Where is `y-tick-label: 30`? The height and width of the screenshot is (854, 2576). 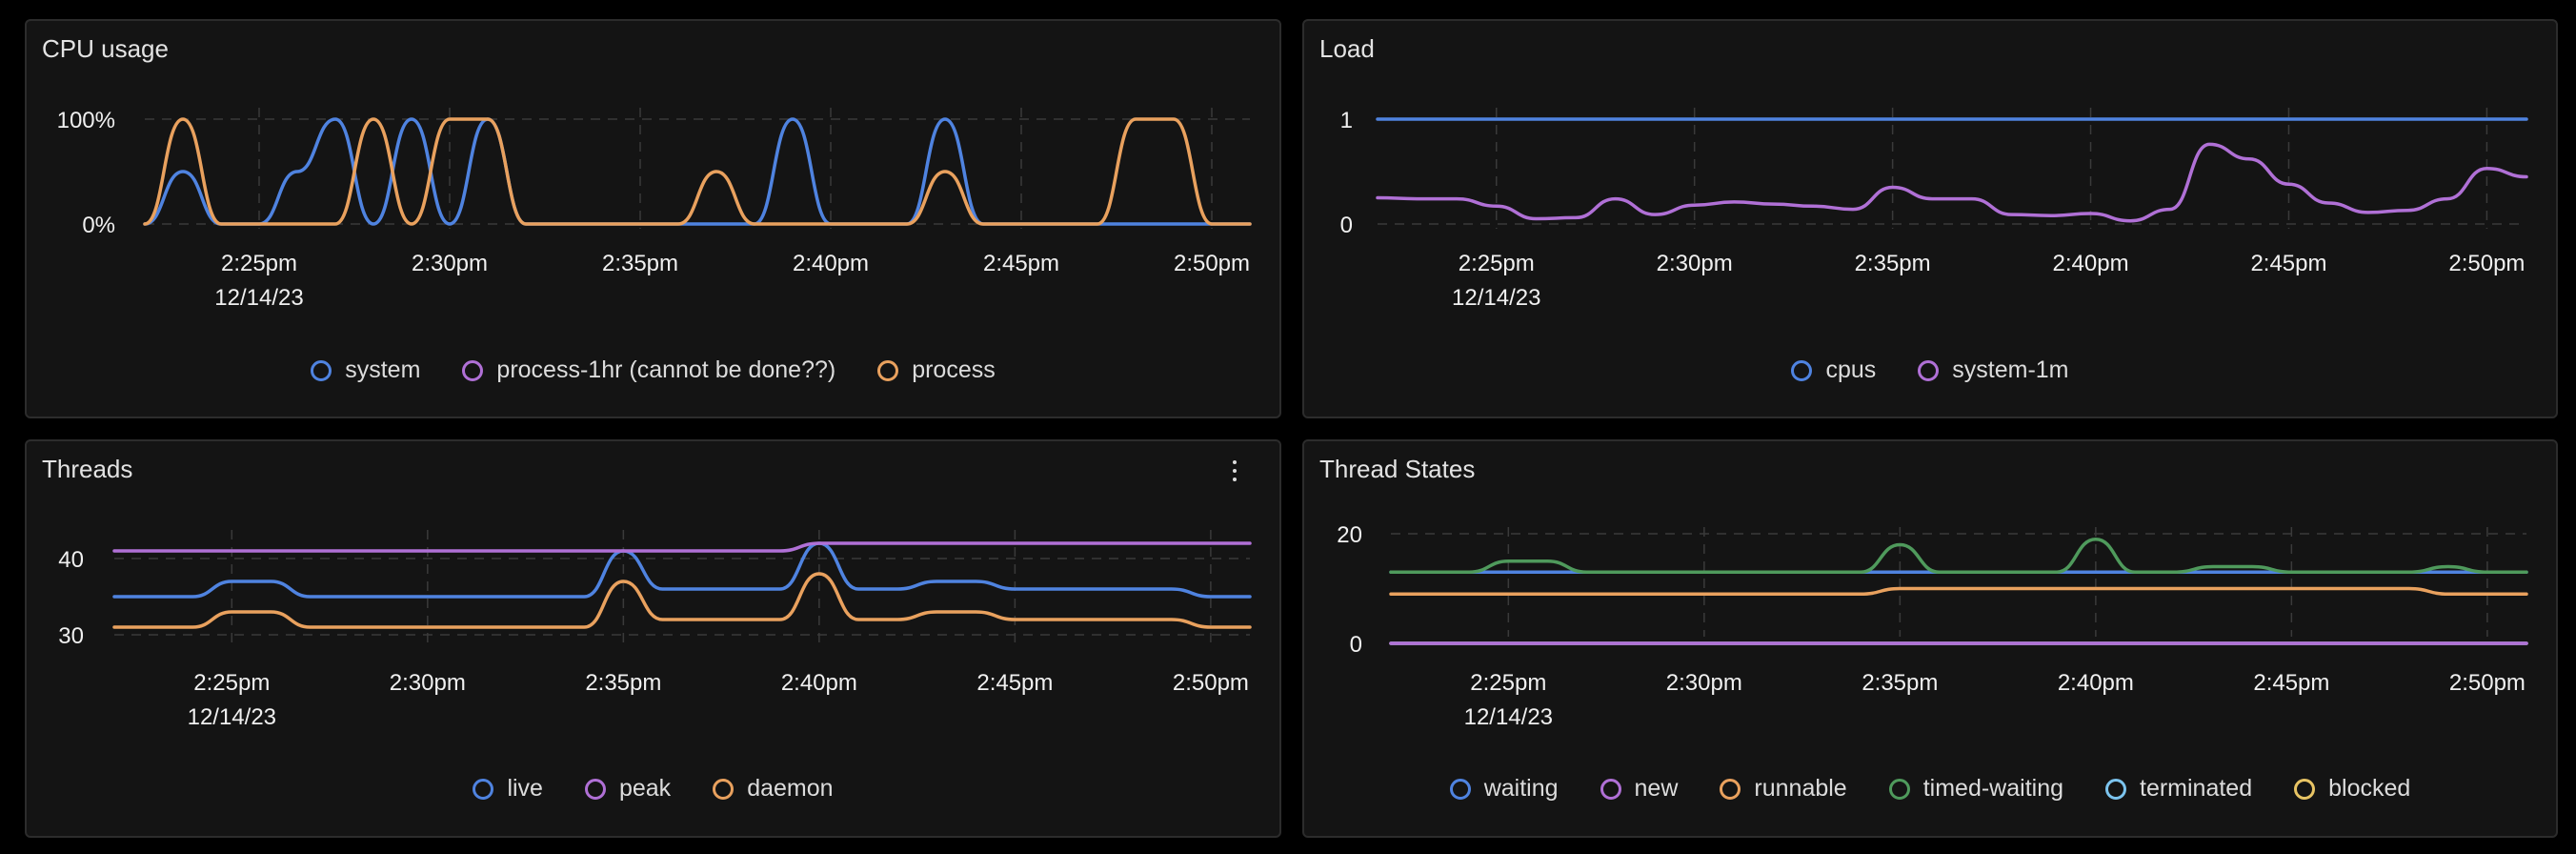
y-tick-label: 30 is located at coordinates (71, 636).